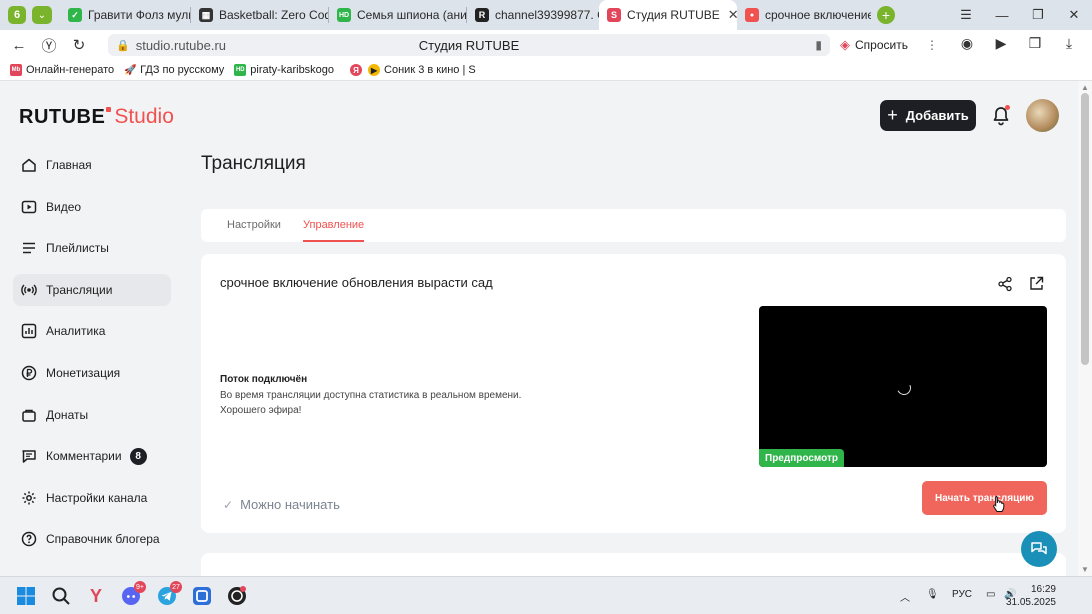 The width and height of the screenshot is (1092, 614). What do you see at coordinates (469, 45) in the screenshot?
I see `url-field: 🔒 studio.rutube.ru Студия RUTUBE ▮` at bounding box center [469, 45].